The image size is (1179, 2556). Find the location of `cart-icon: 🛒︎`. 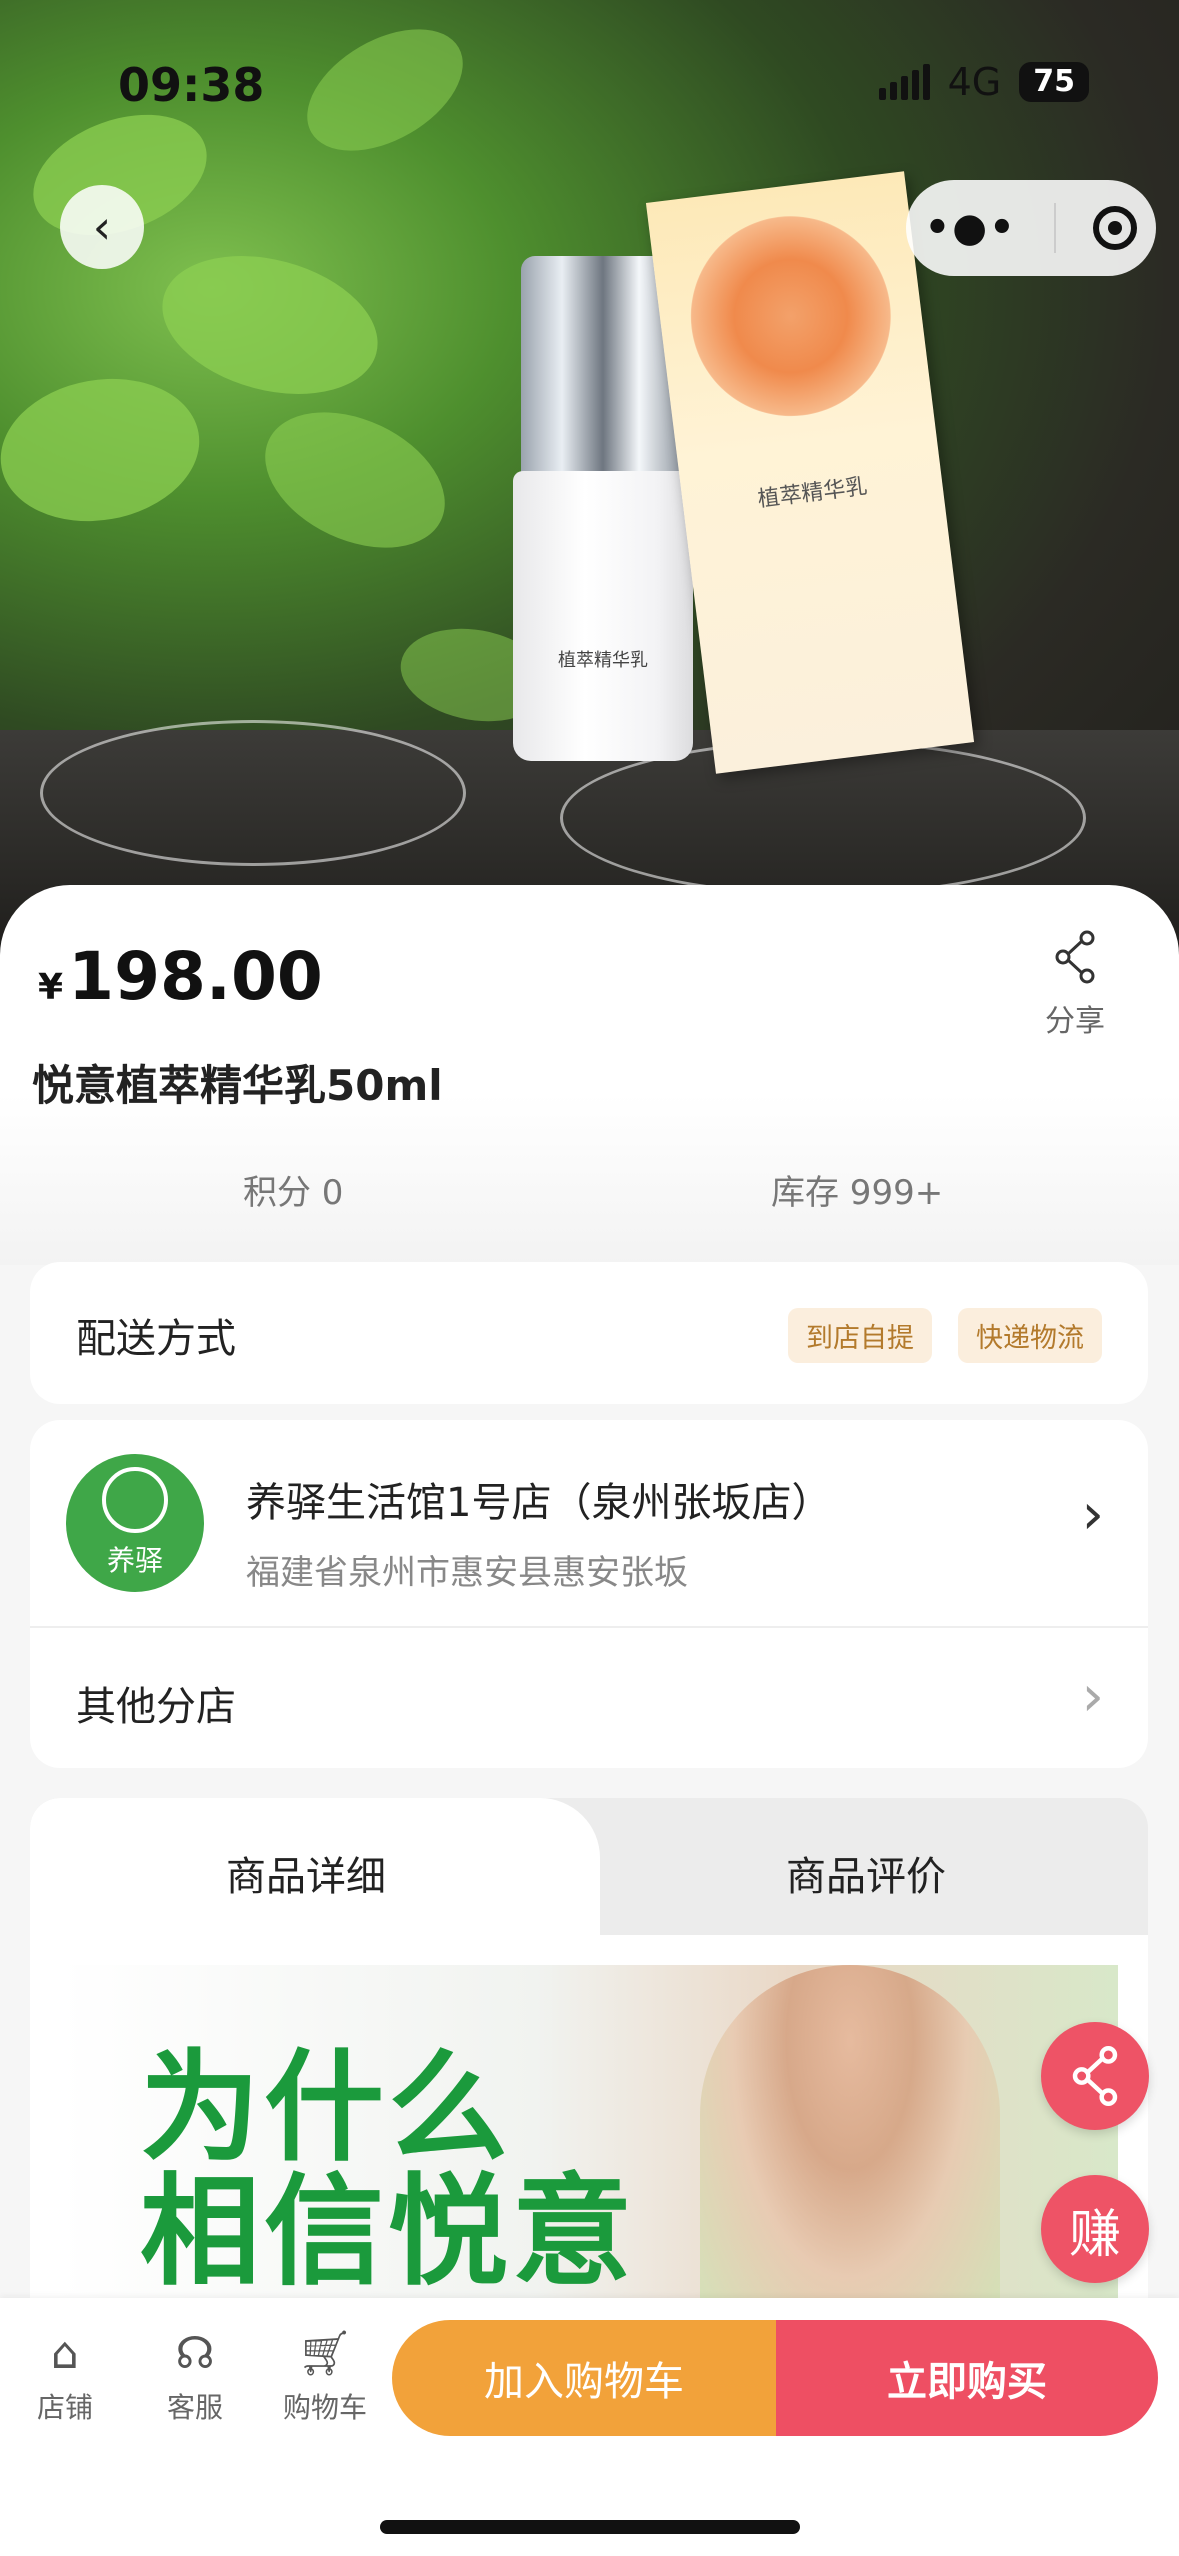

cart-icon: 🛒︎ is located at coordinates (325, 2353).